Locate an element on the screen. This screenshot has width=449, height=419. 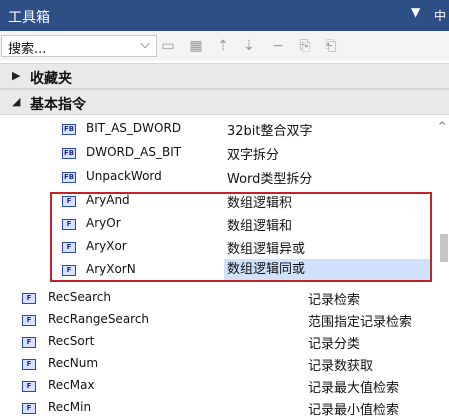
item-desc: 记录检索 is located at coordinates (334, 300).